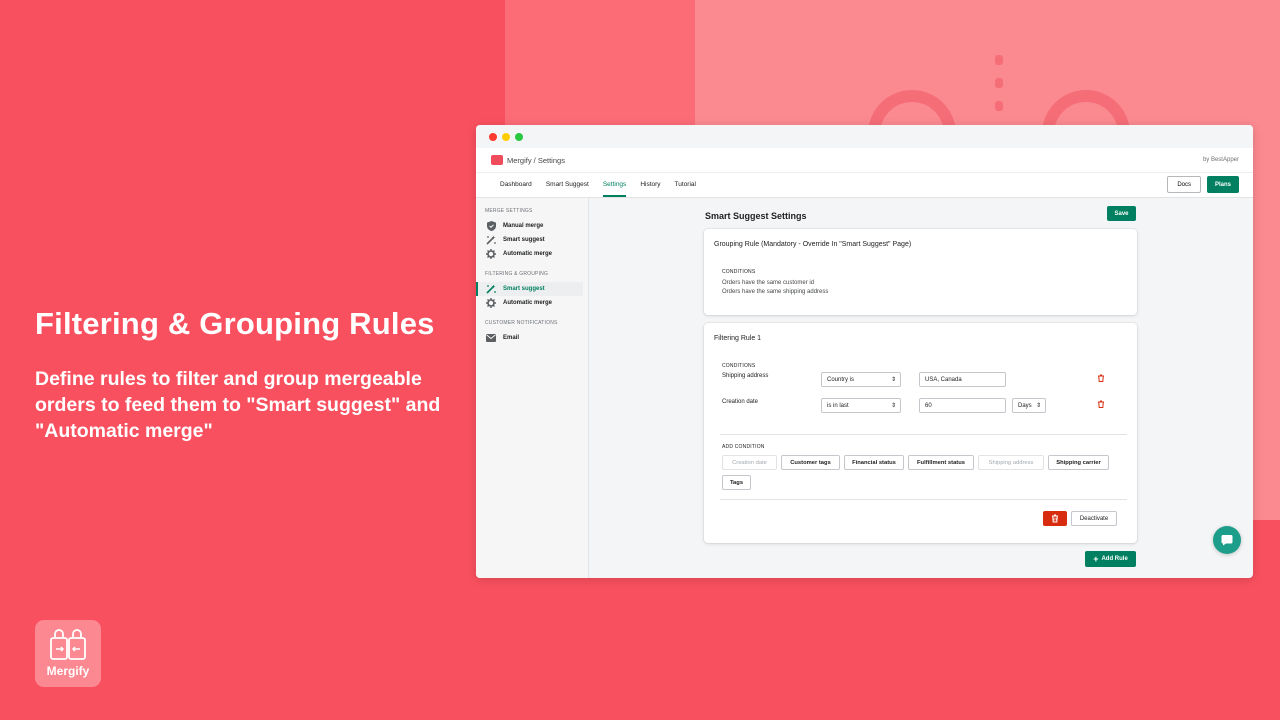 This screenshot has width=1280, height=720. What do you see at coordinates (235, 323) in the screenshot?
I see `hero-title: Filtering & Grouping Rules` at bounding box center [235, 323].